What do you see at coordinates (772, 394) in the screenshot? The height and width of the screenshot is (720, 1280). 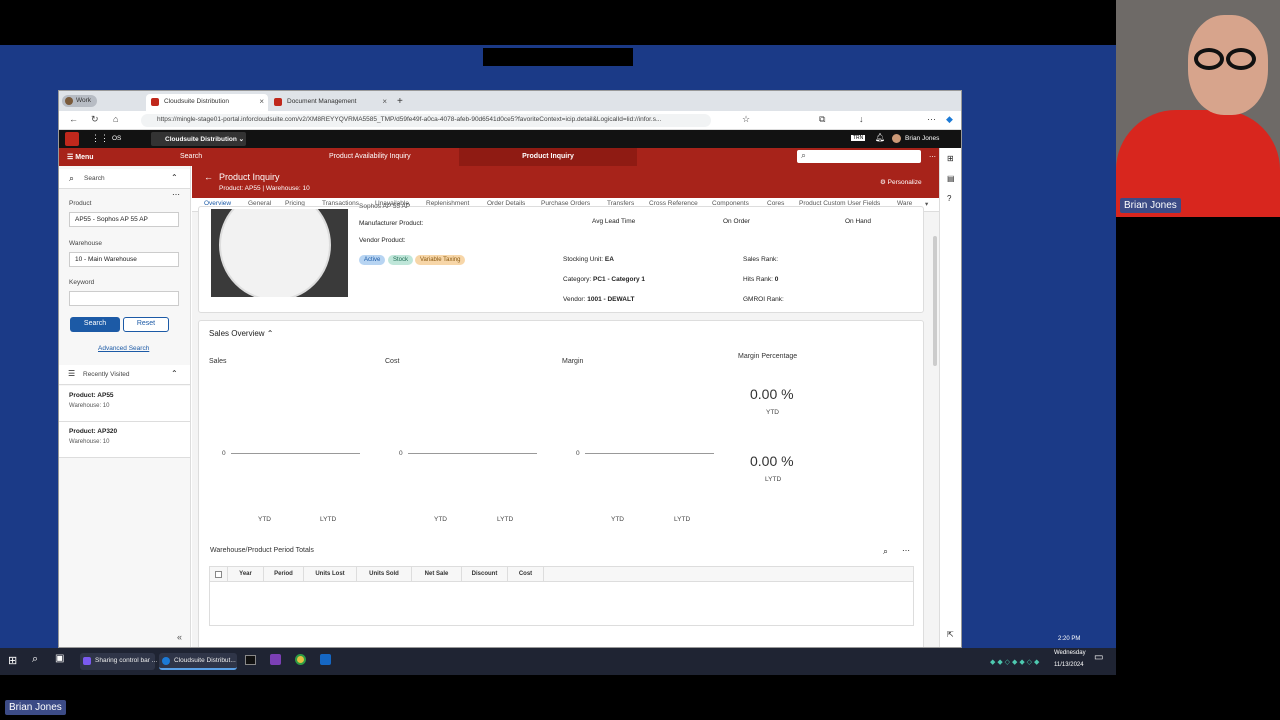 I see `margin-pct-ytd-value: 0.00 %` at bounding box center [772, 394].